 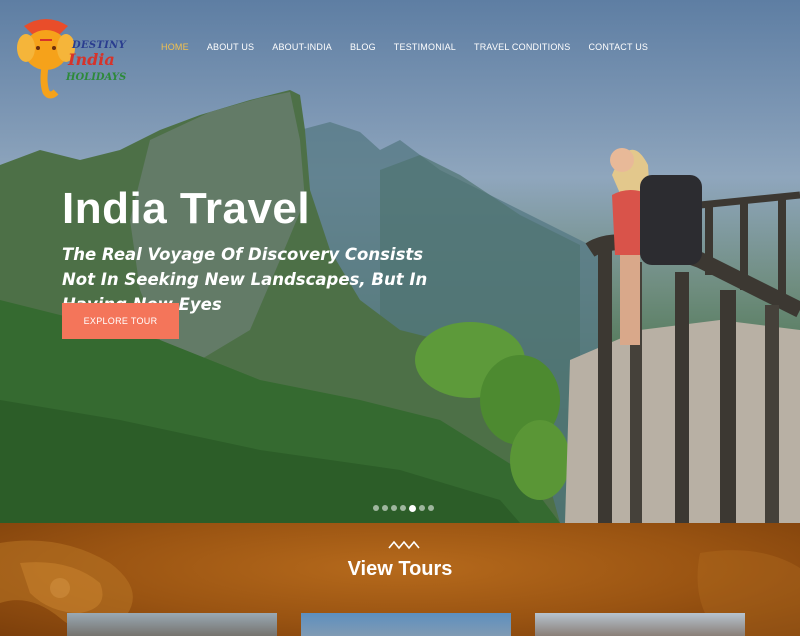 What do you see at coordinates (96, 77) in the screenshot?
I see `brand-line-3: HOLIDAYS` at bounding box center [96, 77].